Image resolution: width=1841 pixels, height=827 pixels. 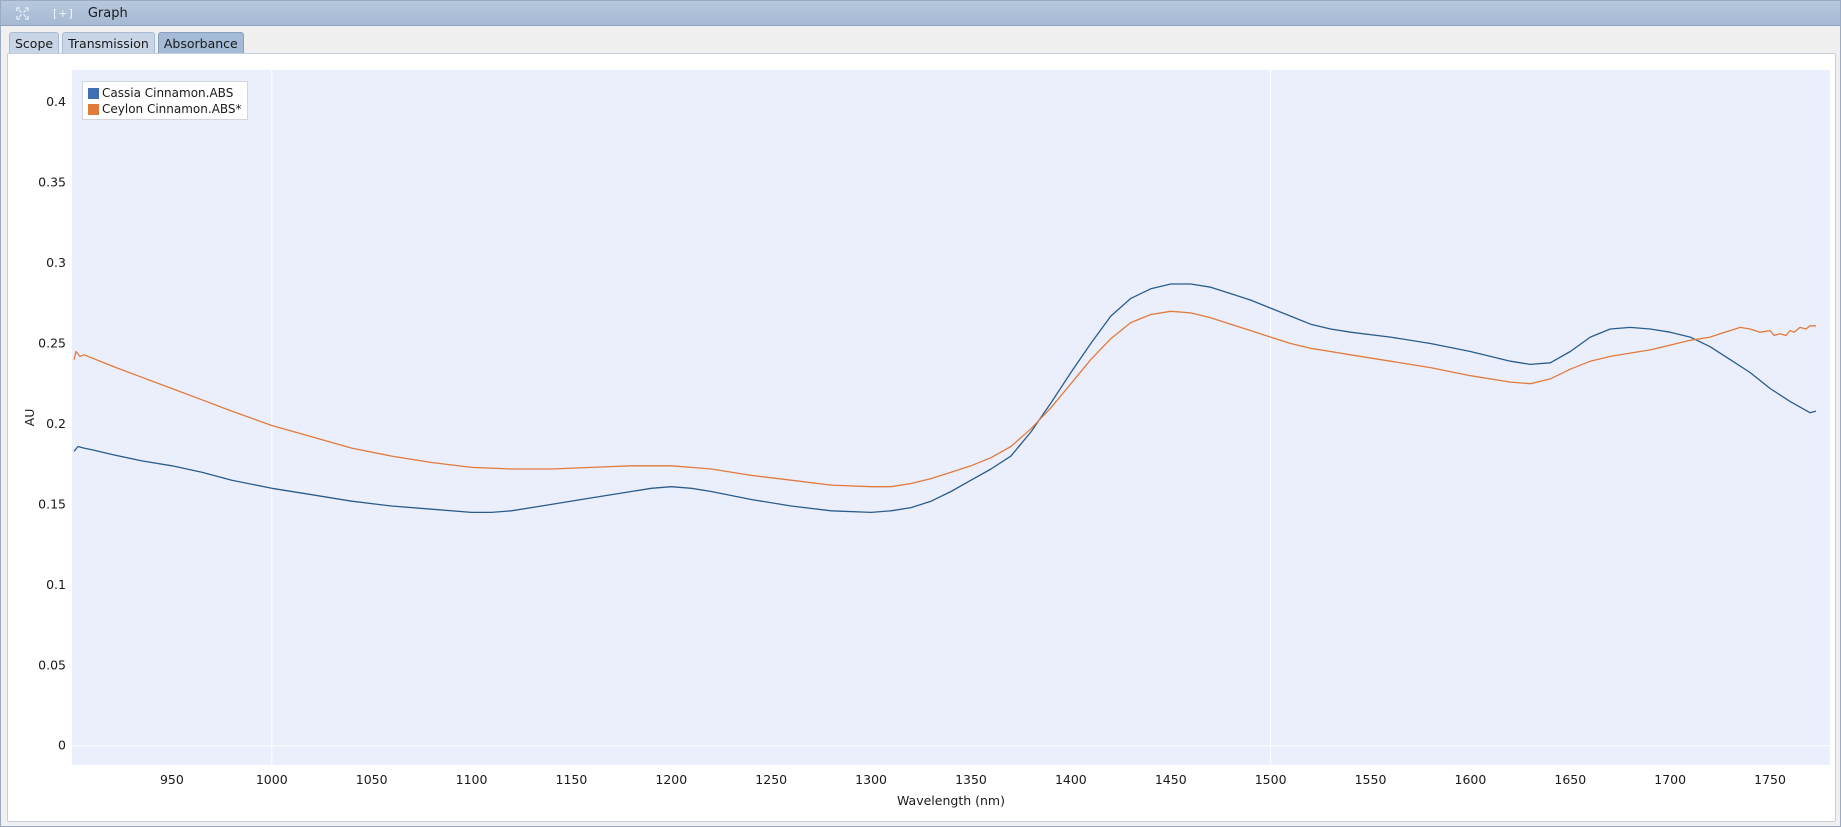 I want to click on x-tick-label: 1250, so click(x=771, y=779).